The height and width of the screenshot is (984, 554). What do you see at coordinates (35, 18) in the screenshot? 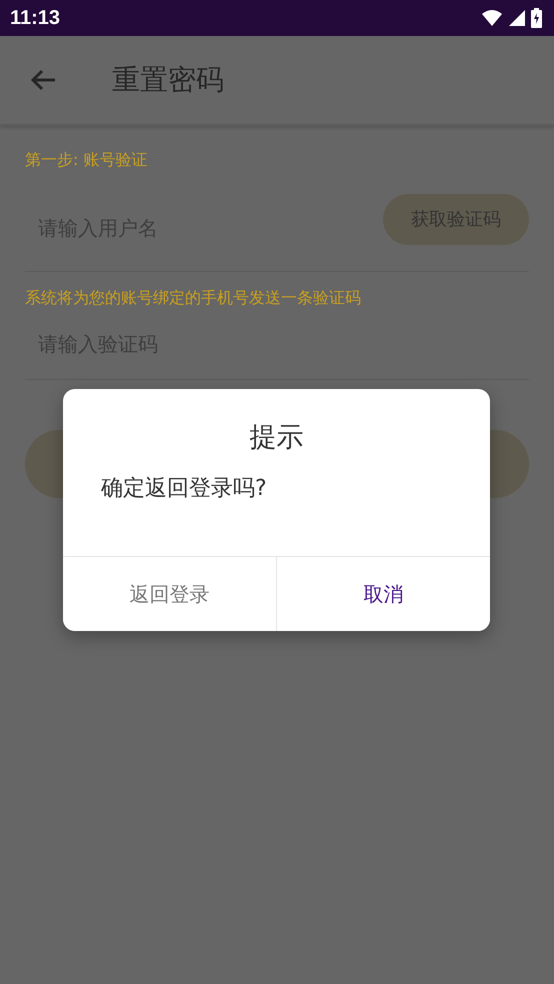
I see `status-time: 11:13` at bounding box center [35, 18].